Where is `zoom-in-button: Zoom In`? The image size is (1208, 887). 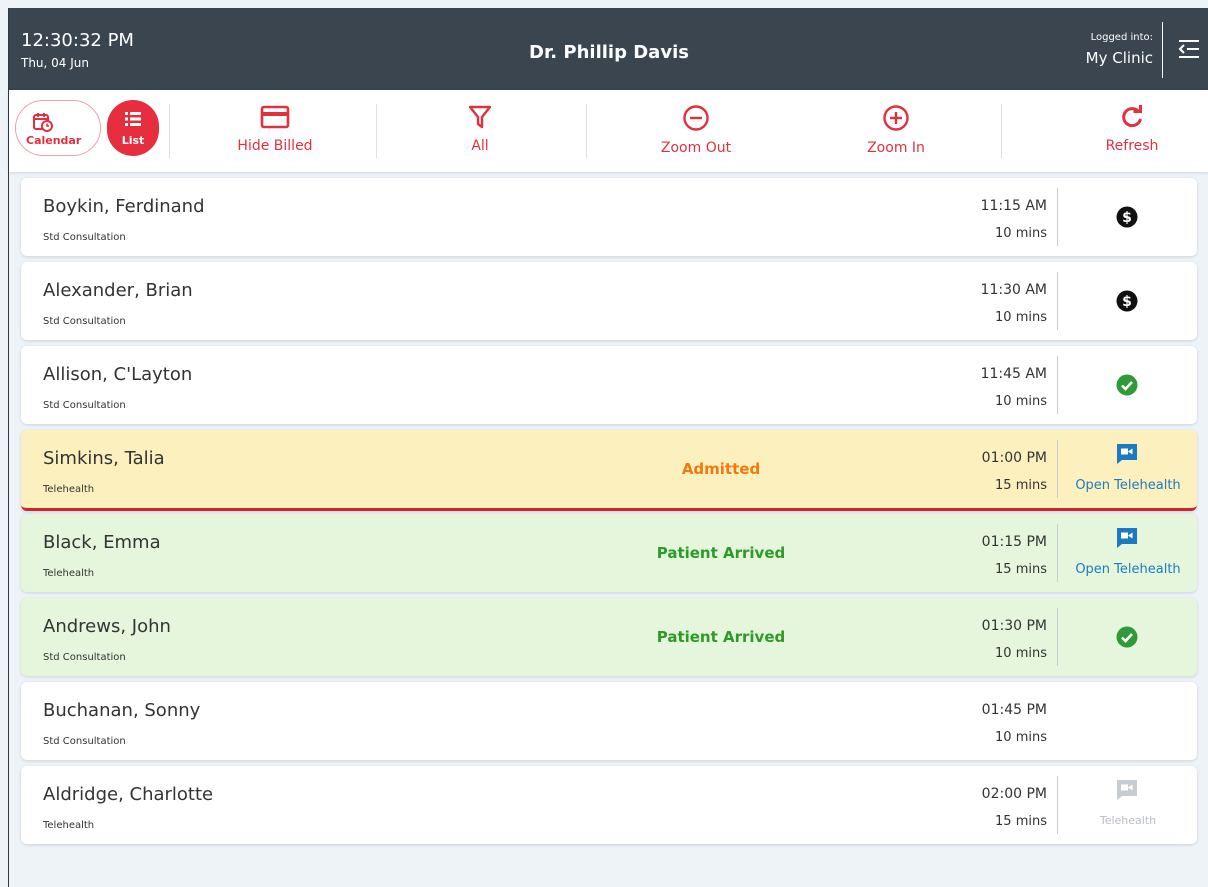
zoom-in-button: Zoom In is located at coordinates (896, 133).